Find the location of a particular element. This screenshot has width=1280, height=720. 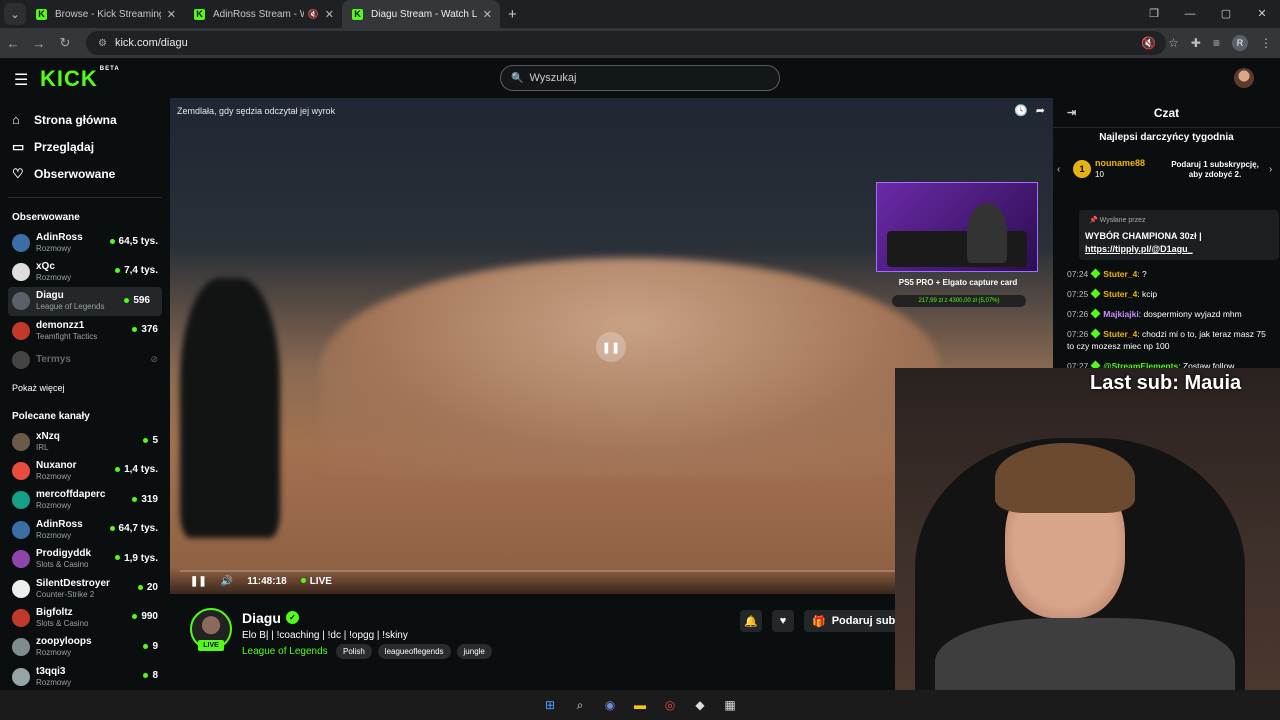

user-avatar is located at coordinates (1244, 78).